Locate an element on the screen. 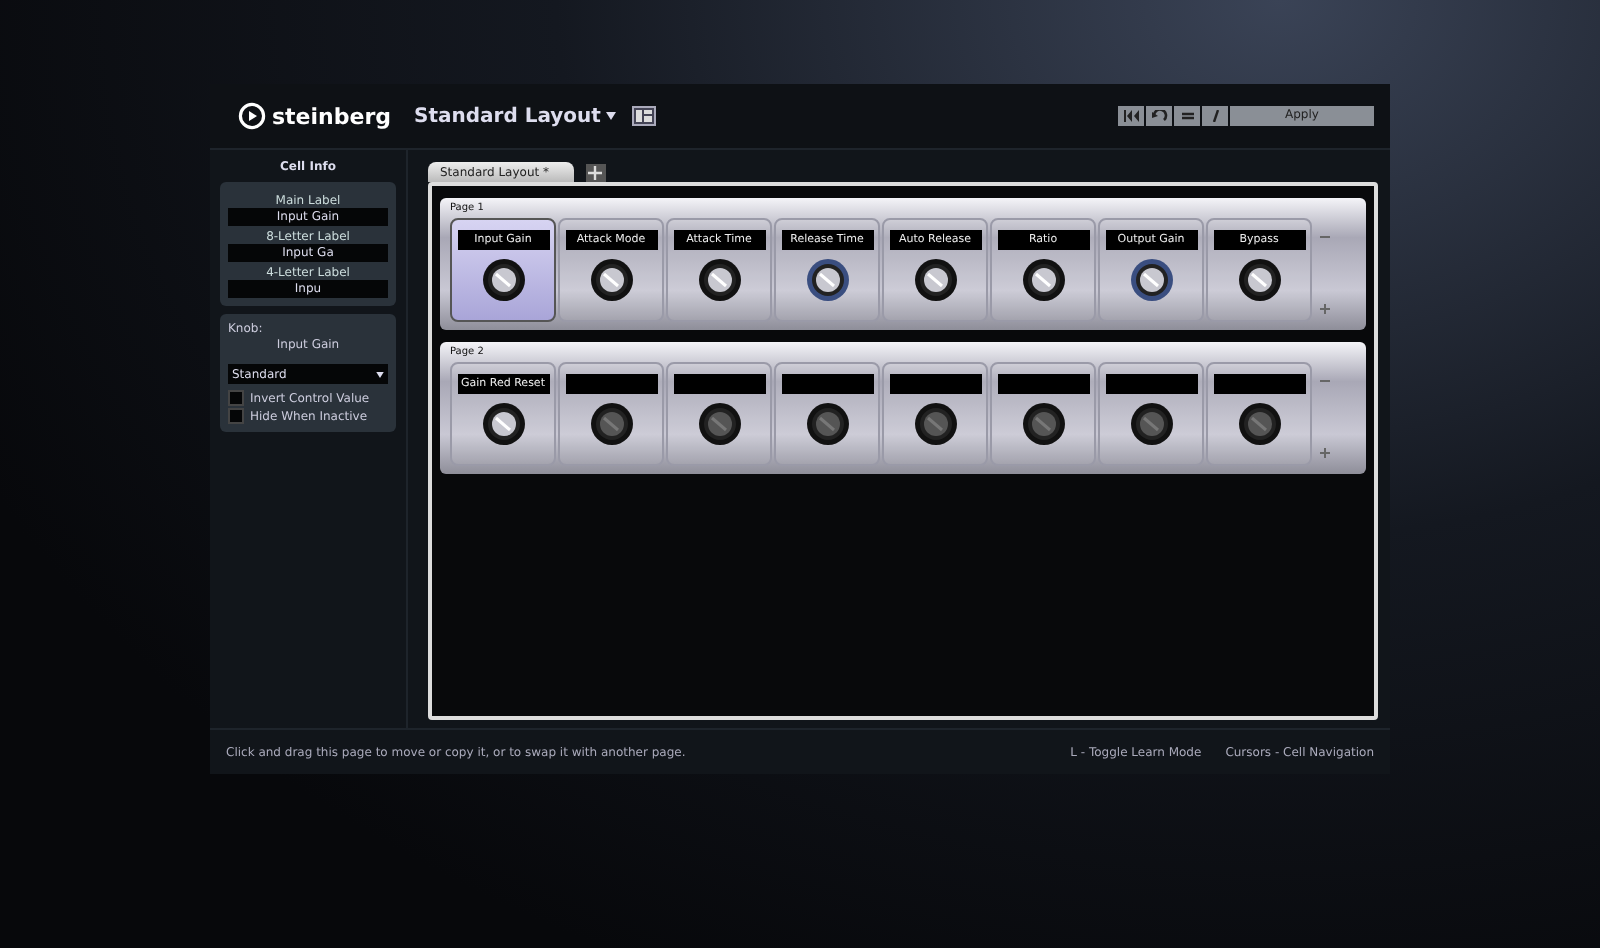  skip-back-icon is located at coordinates (1131, 116).